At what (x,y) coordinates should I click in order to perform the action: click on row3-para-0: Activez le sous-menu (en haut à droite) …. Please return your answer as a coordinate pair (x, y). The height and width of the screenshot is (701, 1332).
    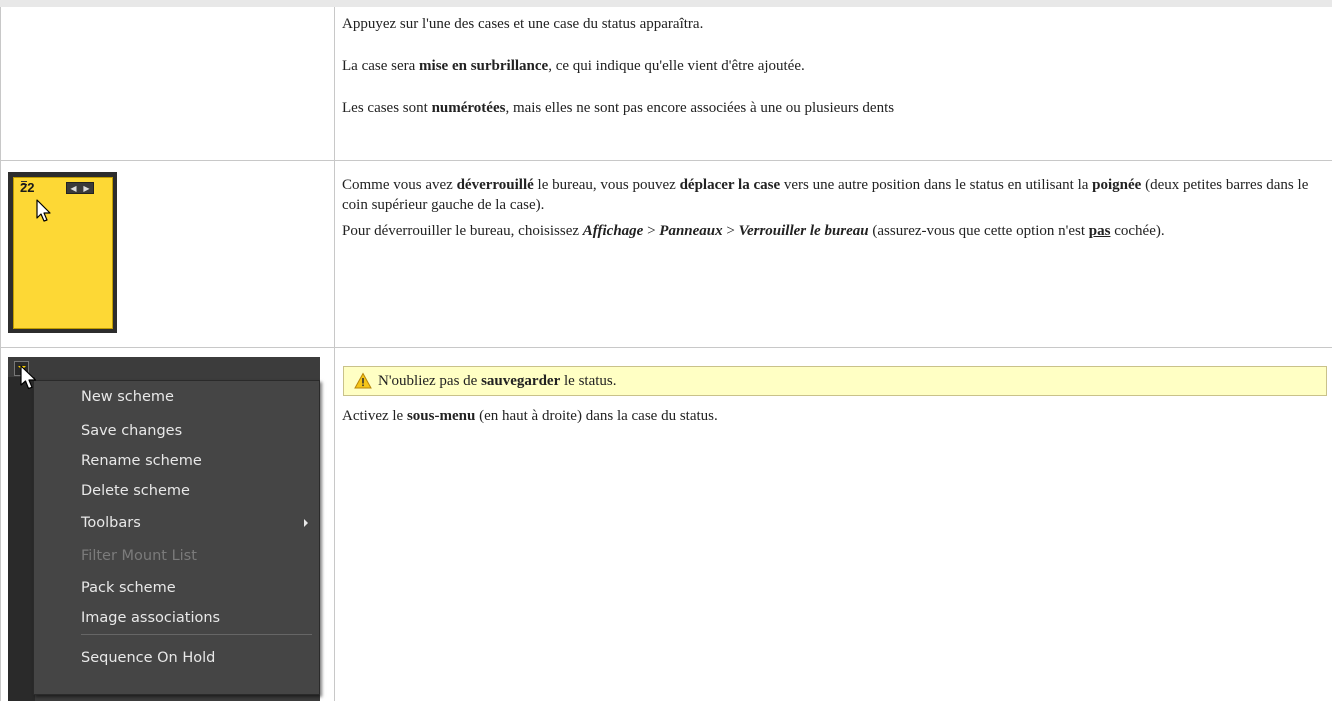
    Looking at the image, I should click on (530, 416).